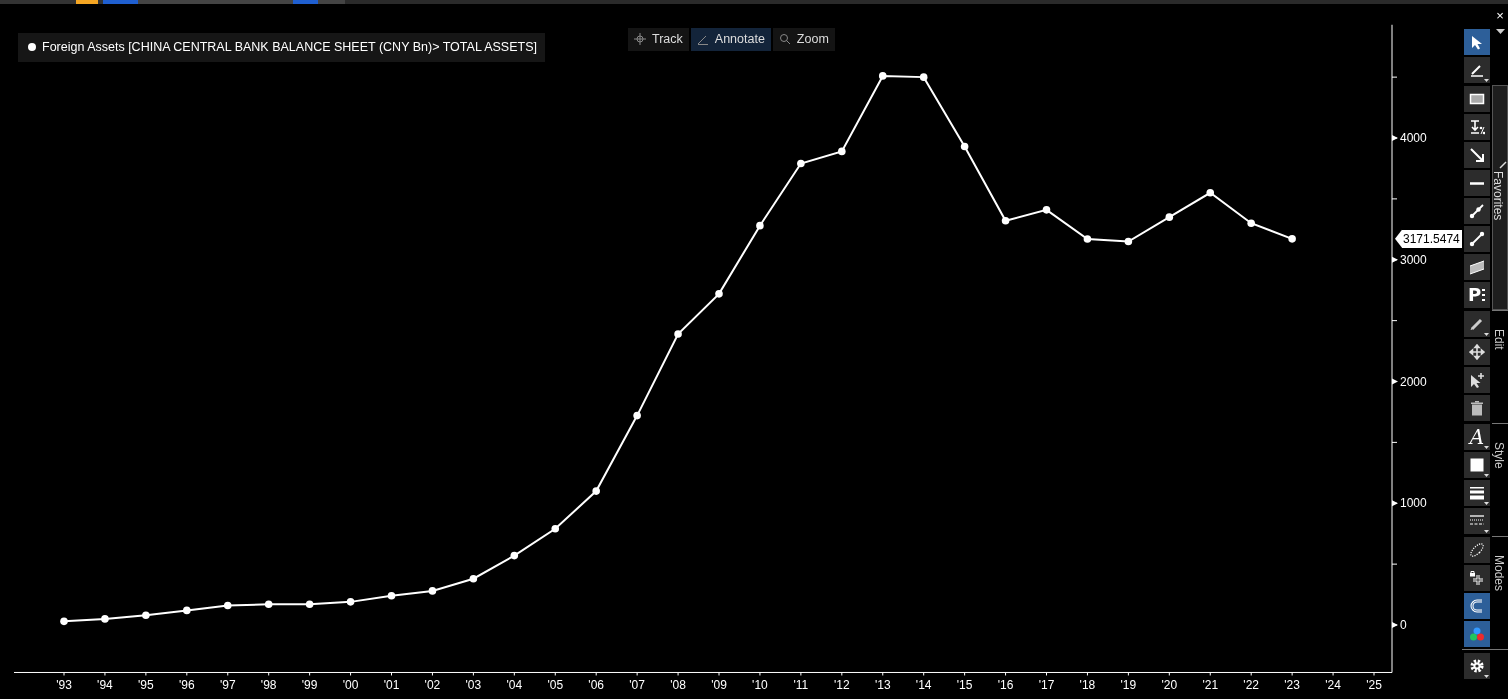  What do you see at coordinates (1210, 685) in the screenshot?
I see `x-tick-label: '21` at bounding box center [1210, 685].